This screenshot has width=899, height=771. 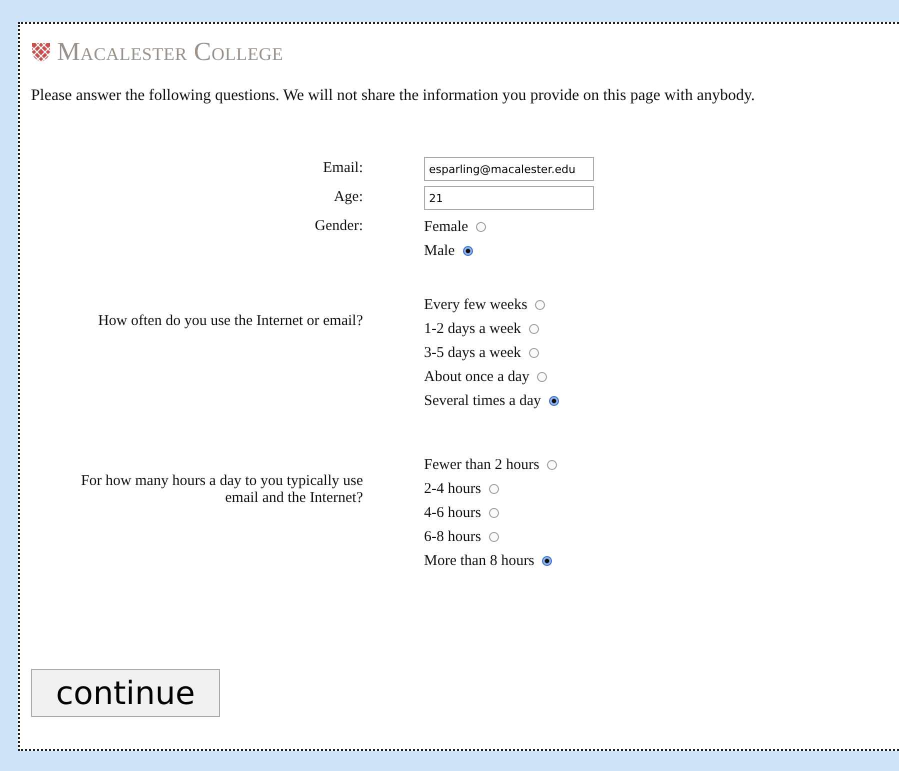 I want to click on option-label: 3-5 days a week, so click(x=473, y=353).